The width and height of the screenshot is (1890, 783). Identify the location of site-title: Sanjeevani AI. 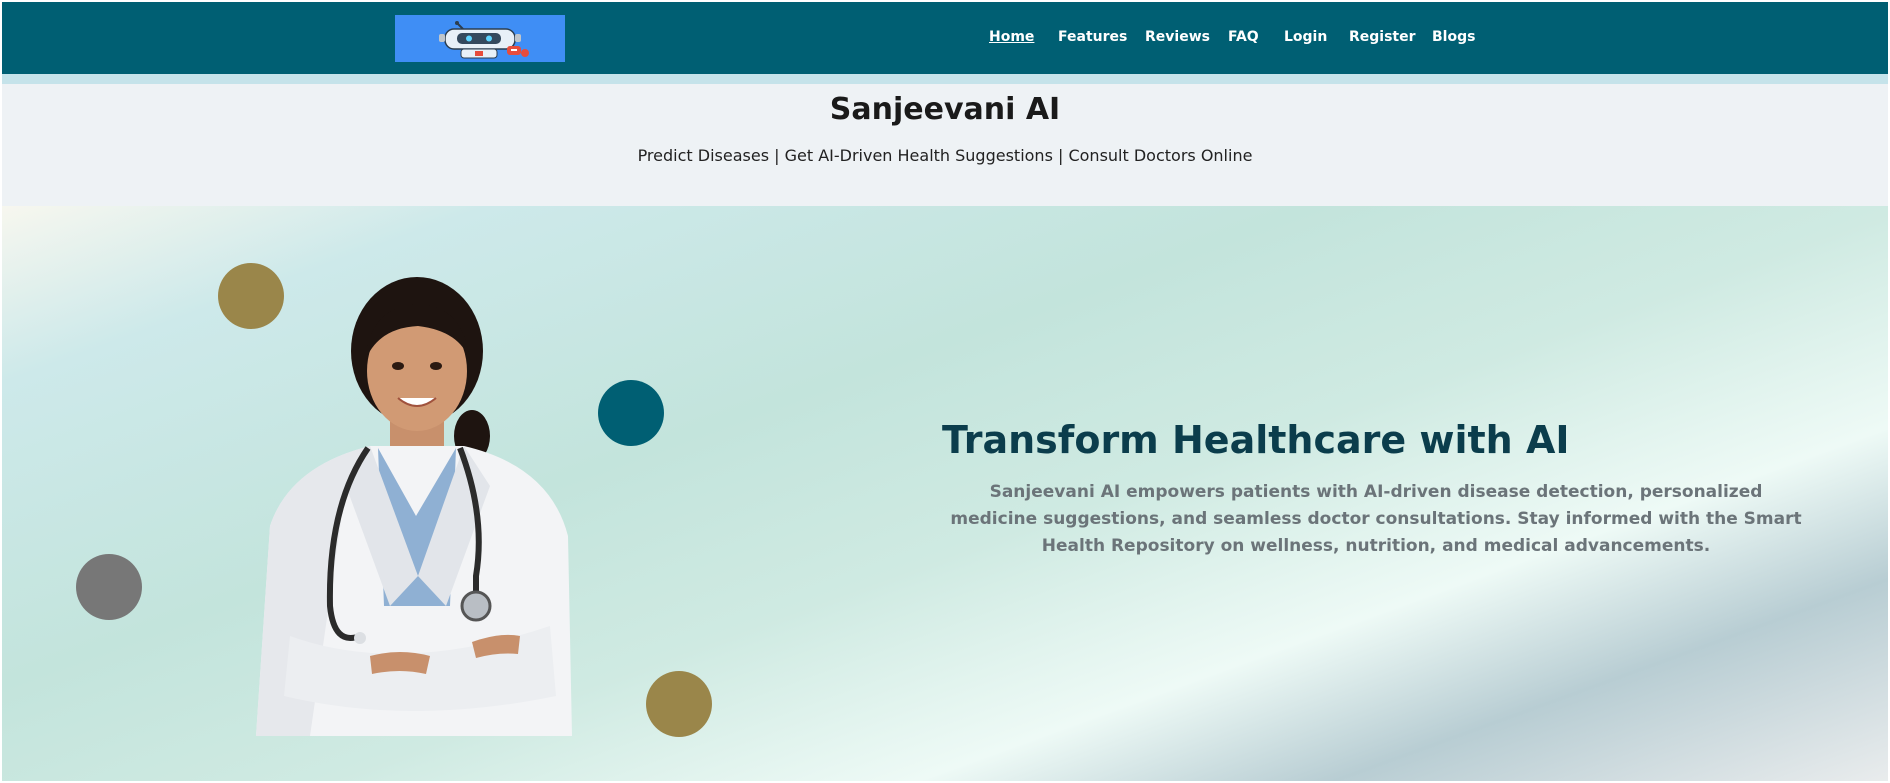
(945, 109).